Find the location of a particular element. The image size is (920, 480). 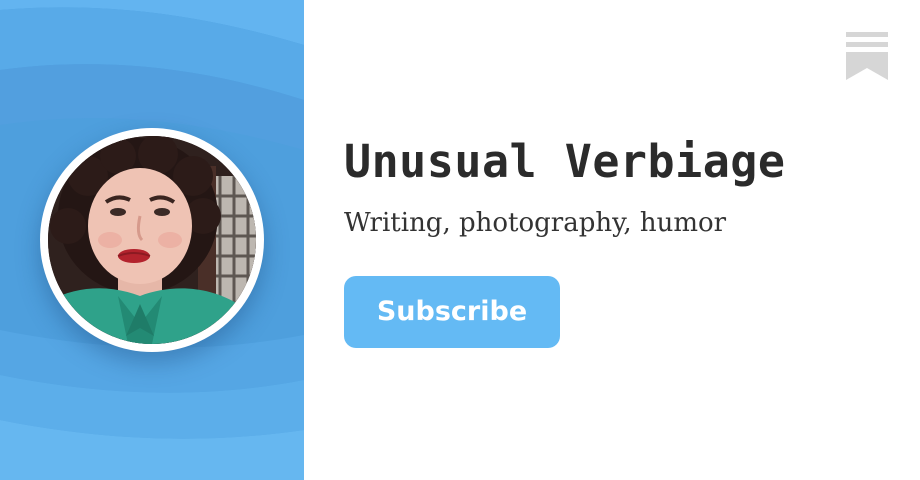

publication-title: Unusual Verbiage is located at coordinates (565, 161).